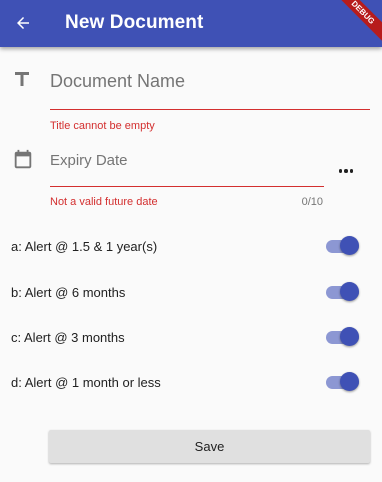 This screenshot has height=482, width=382. I want to click on app-bar: New Document DEBUG, so click(191, 23).